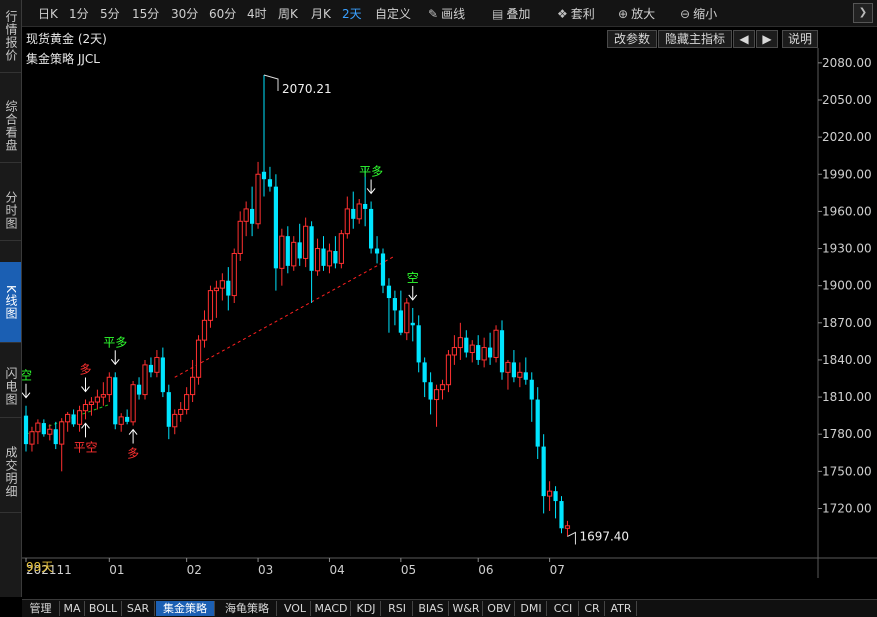  I want to click on tab-dmi: DMI, so click(531, 608).